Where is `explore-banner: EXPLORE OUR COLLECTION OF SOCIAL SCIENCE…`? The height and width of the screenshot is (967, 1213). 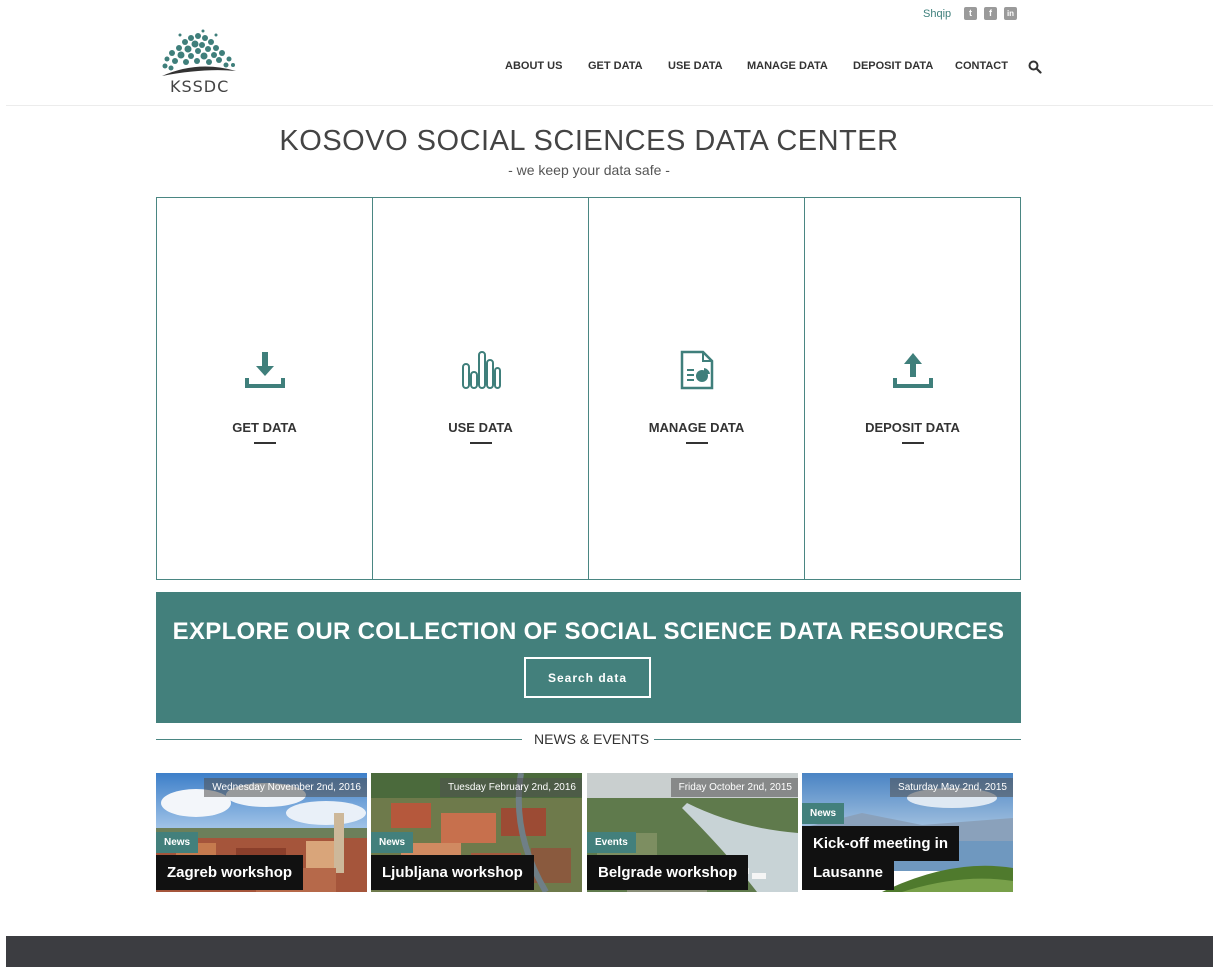 explore-banner: EXPLORE OUR COLLECTION OF SOCIAL SCIENCE… is located at coordinates (588, 657).